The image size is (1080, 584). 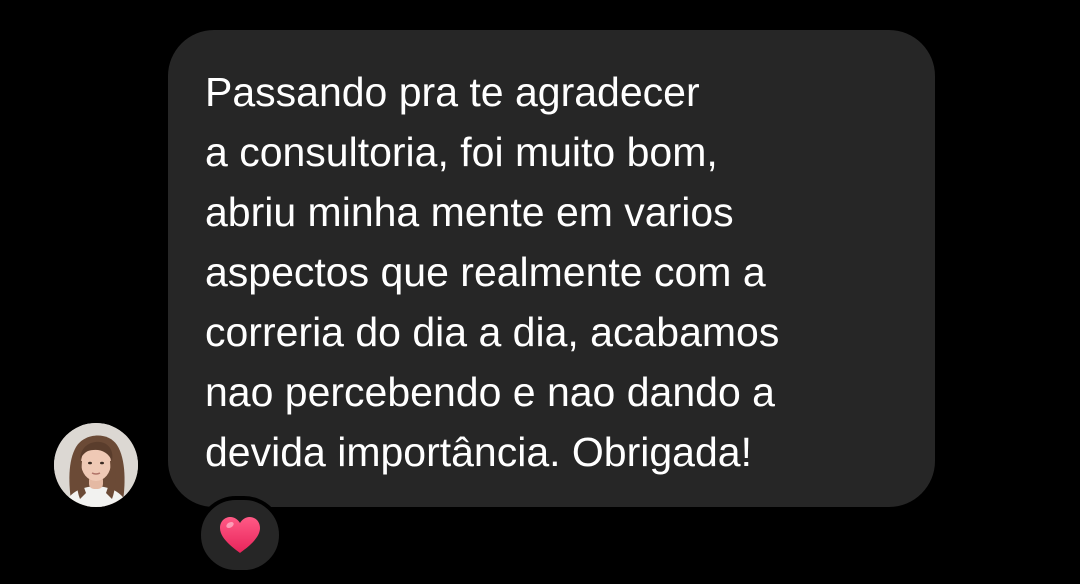 I want to click on heart-icon, so click(x=240, y=535).